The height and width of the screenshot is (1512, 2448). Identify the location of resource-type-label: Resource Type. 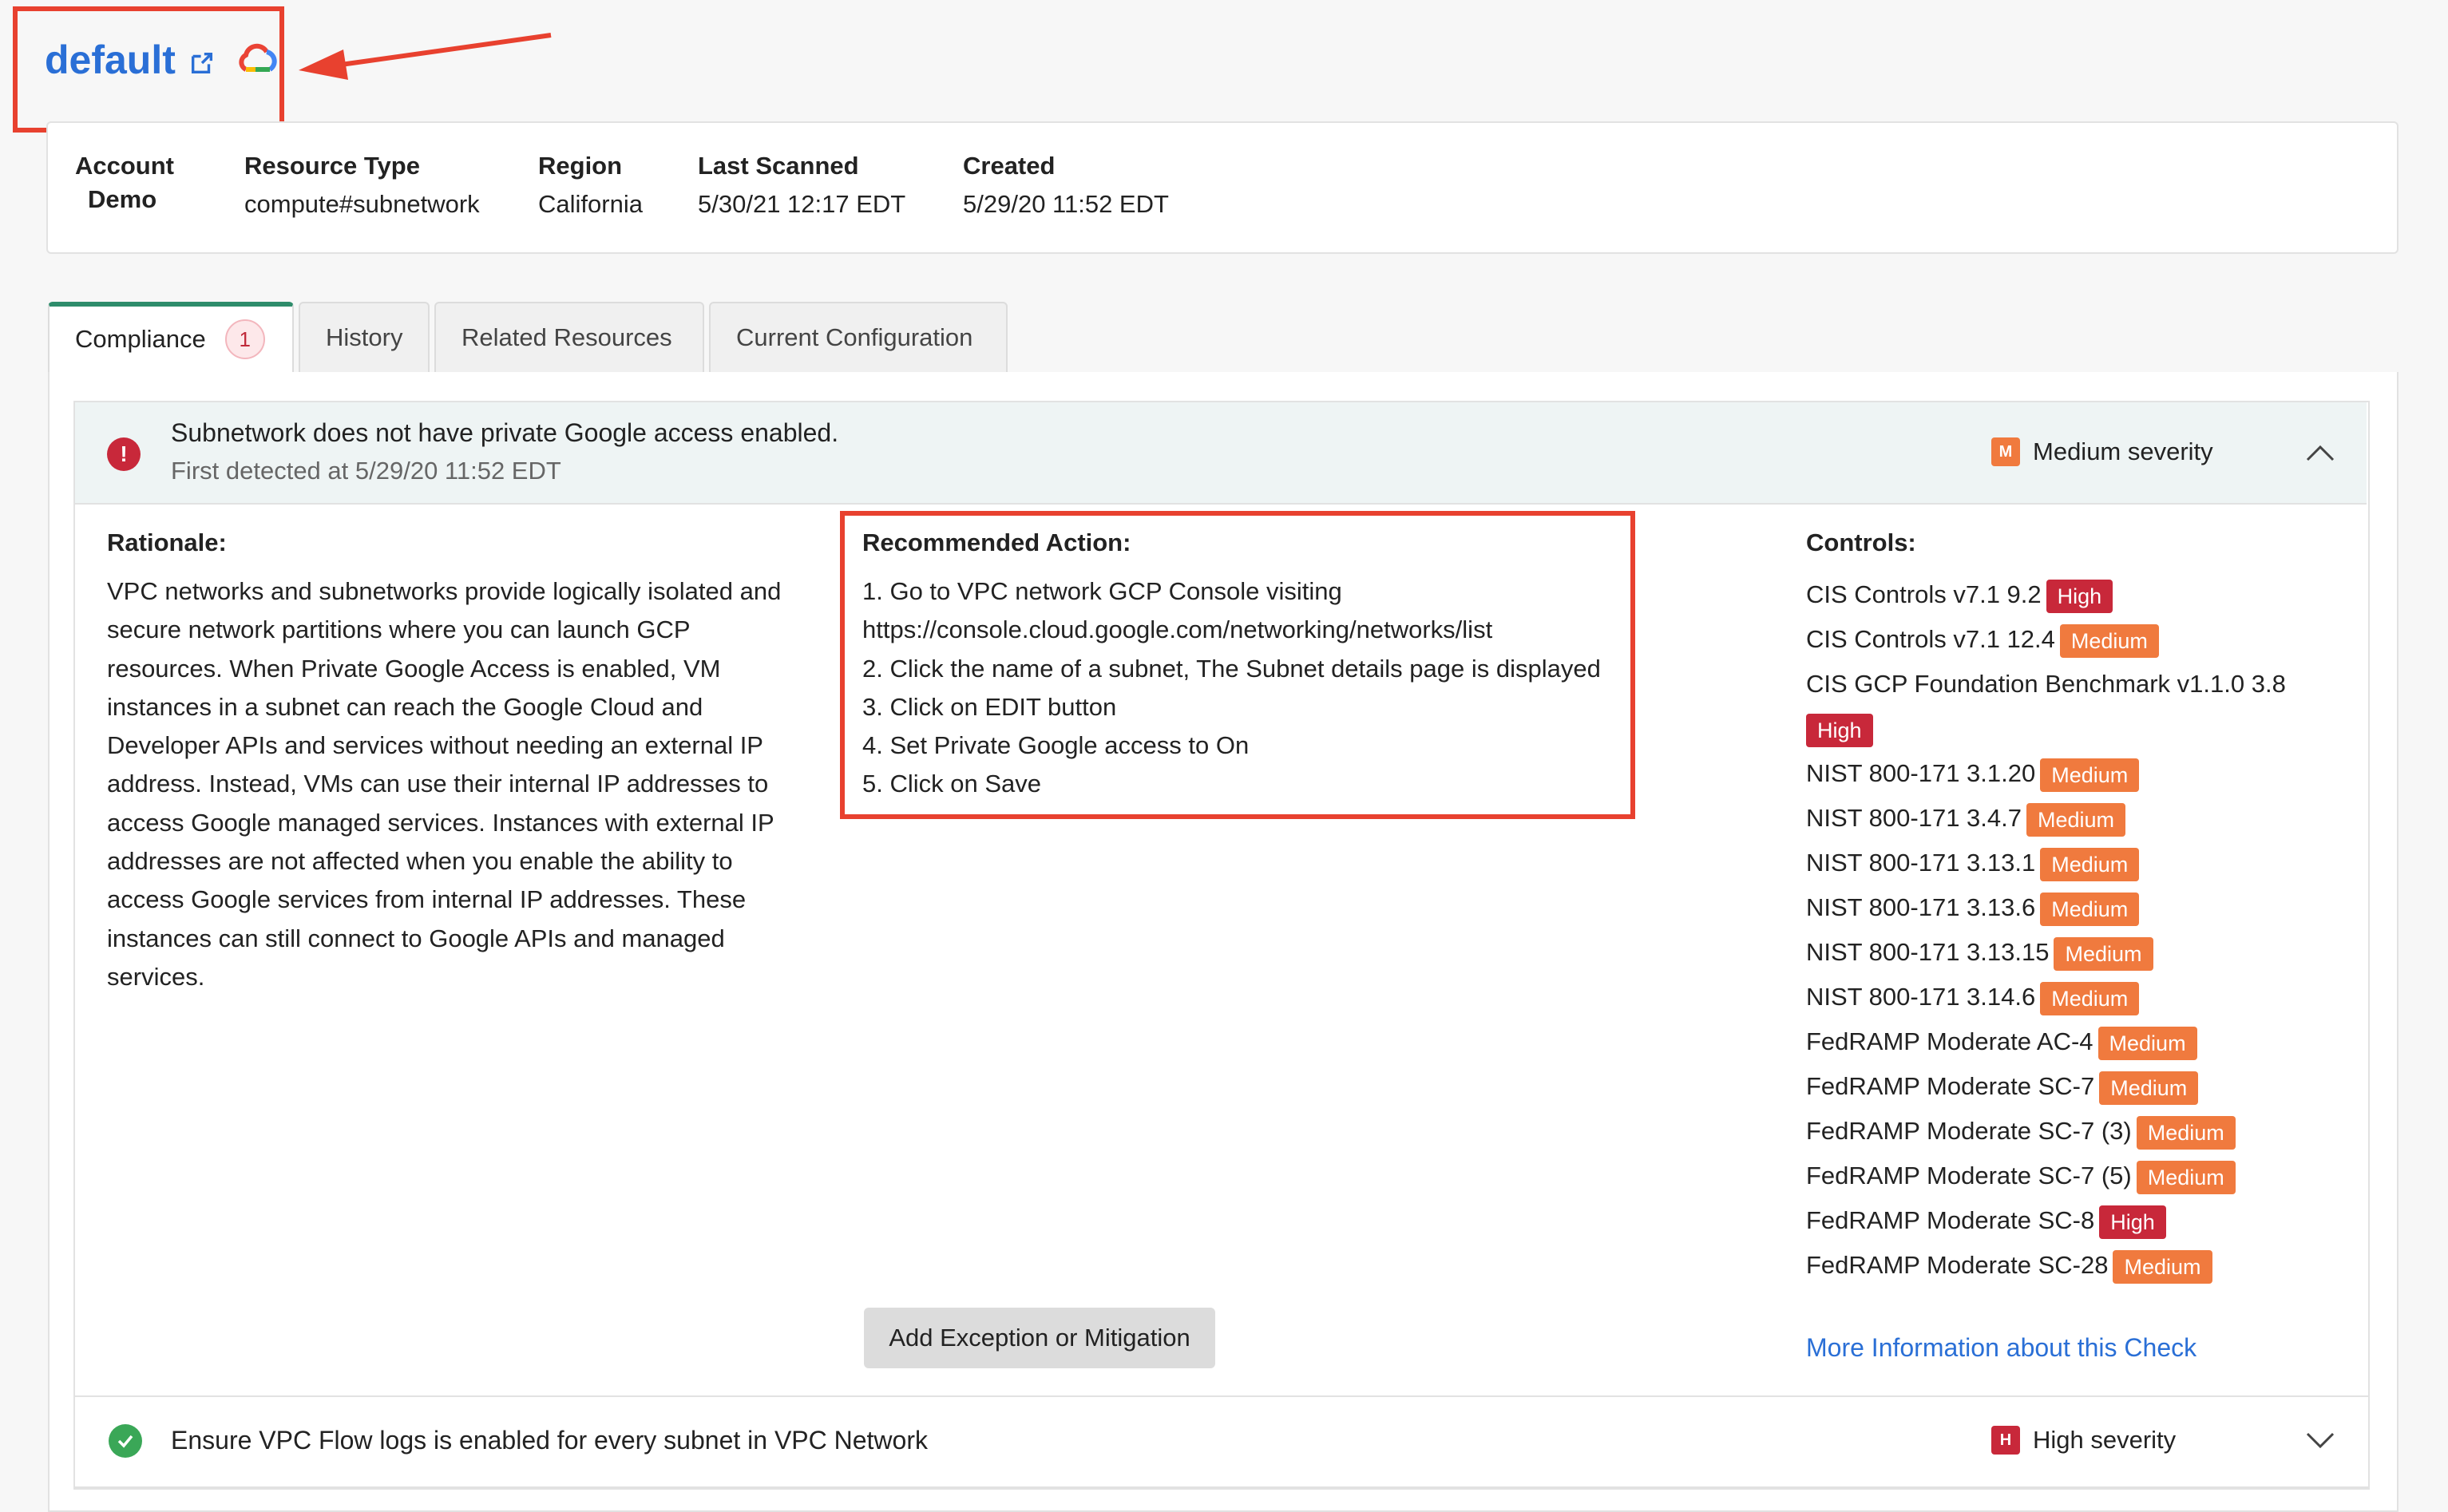
(332, 166).